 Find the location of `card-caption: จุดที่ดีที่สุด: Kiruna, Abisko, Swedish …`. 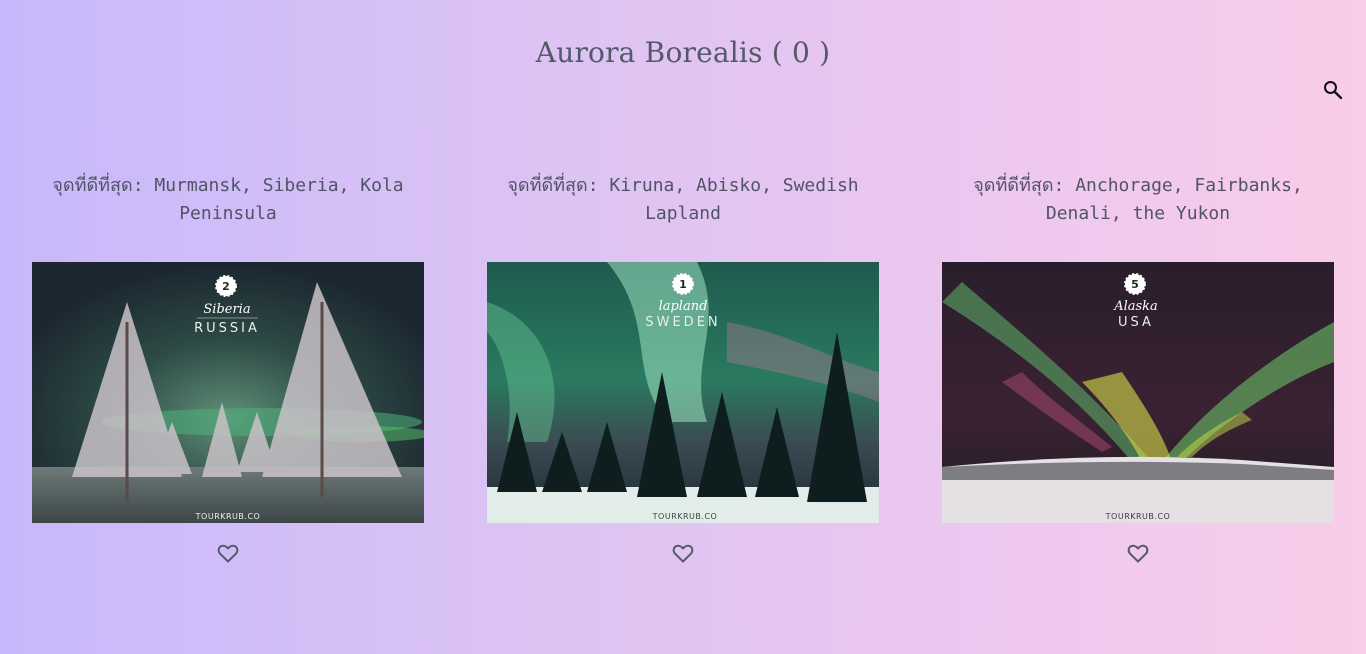

card-caption: จุดที่ดีที่สุด: Kiruna, Abisko, Swedish … is located at coordinates (683, 199).